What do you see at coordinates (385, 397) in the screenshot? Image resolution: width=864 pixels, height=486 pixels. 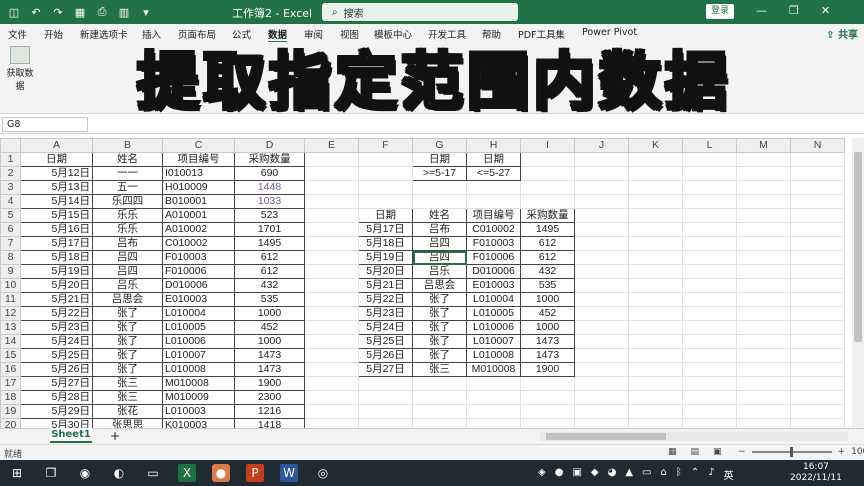 I see `cell-F18` at bounding box center [385, 397].